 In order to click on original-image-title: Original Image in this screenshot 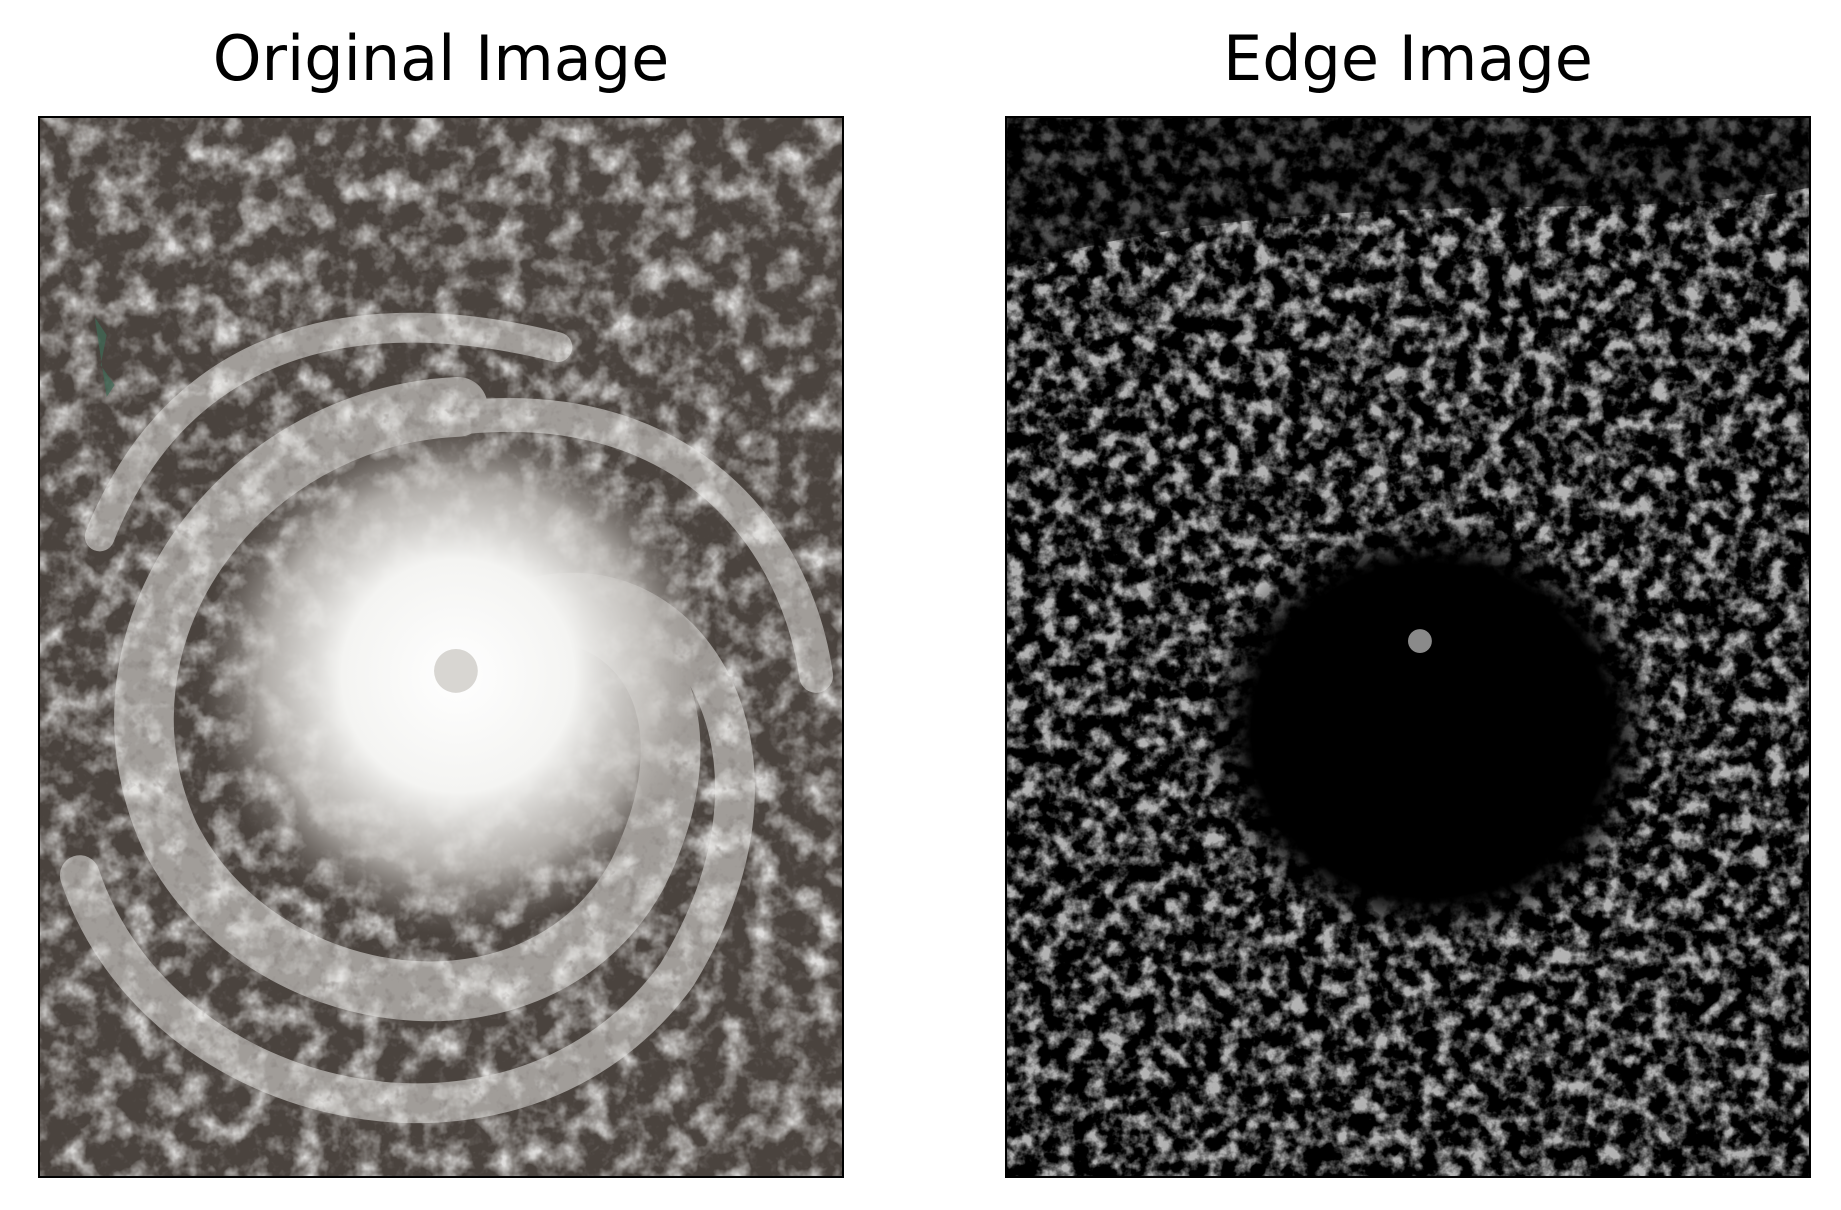, I will do `click(441, 58)`.